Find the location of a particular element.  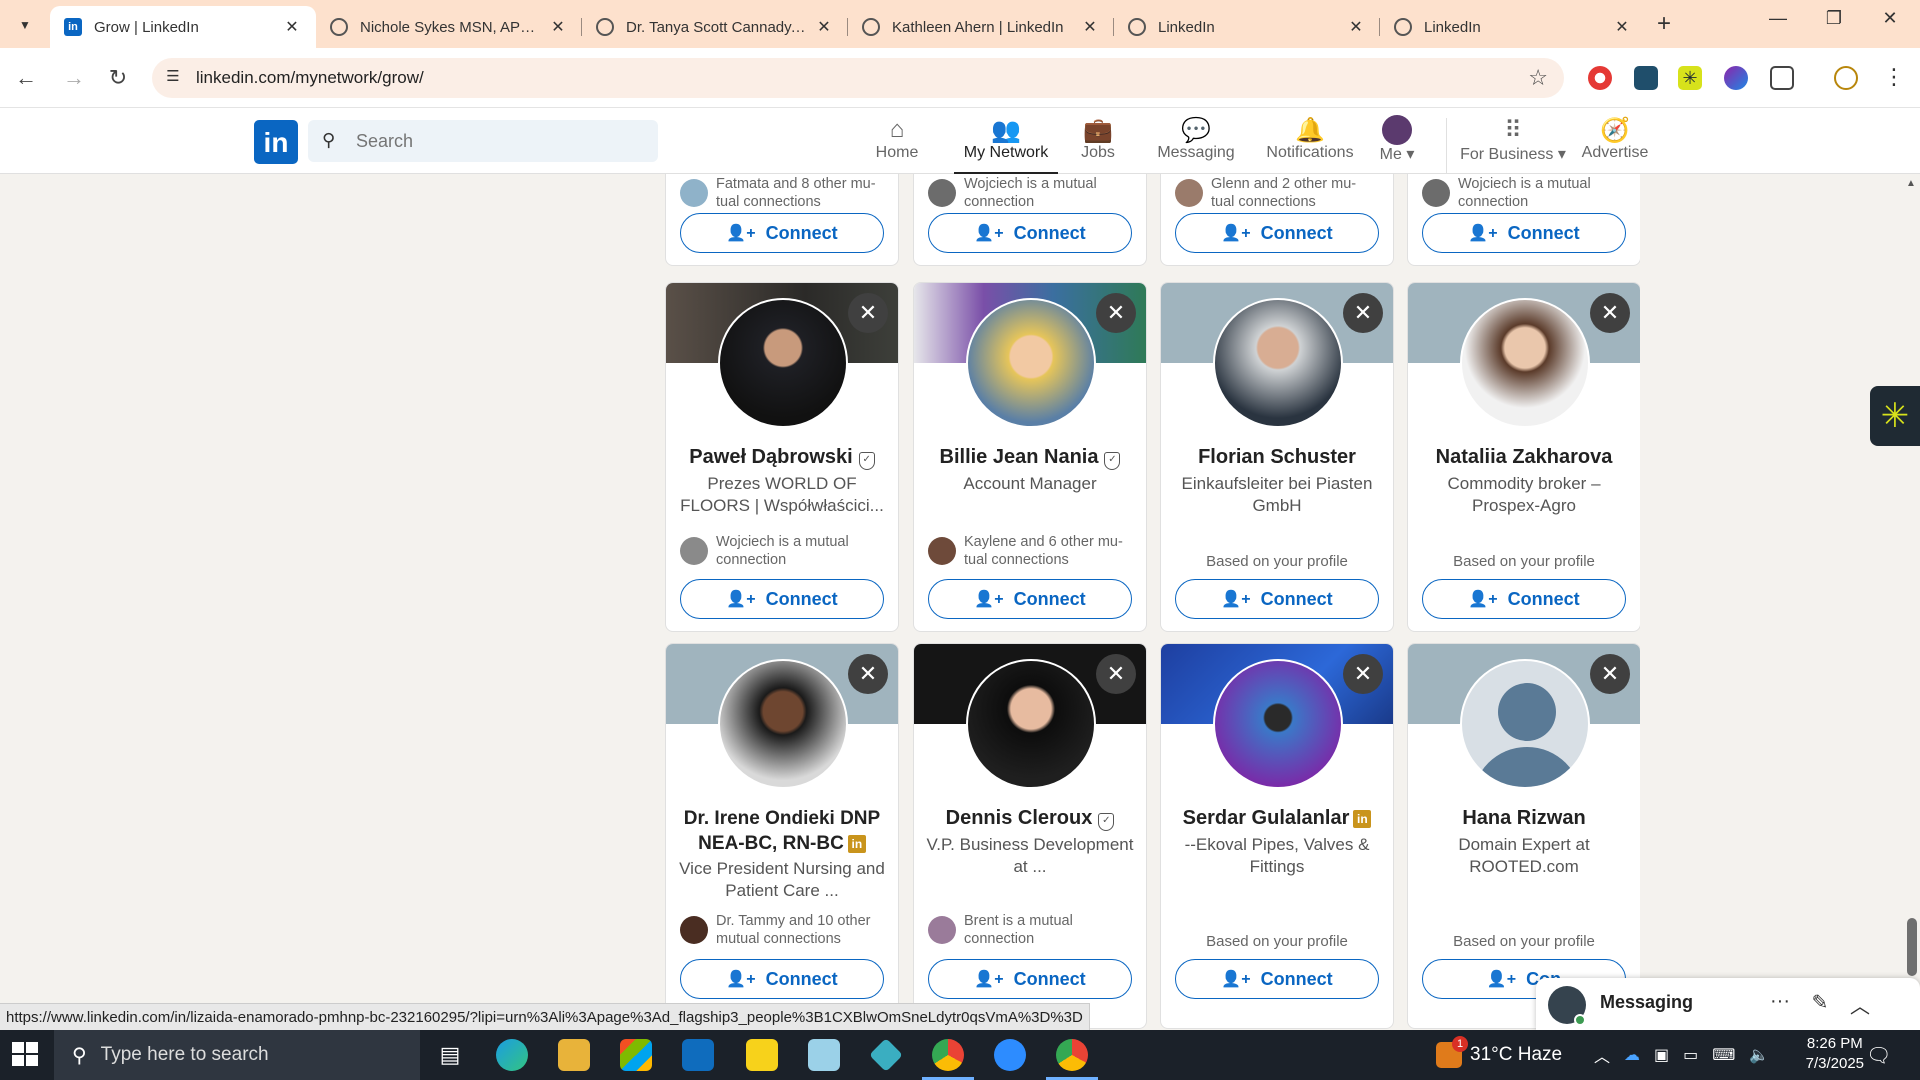

weather-widget: 1 31°C Haze is located at coordinates (1499, 1055).